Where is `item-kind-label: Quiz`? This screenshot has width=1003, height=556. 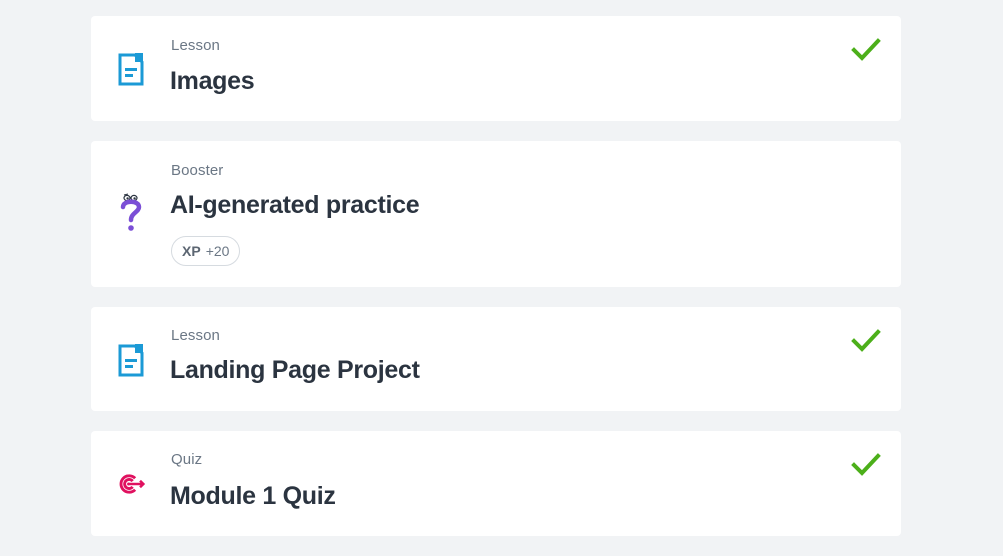 item-kind-label: Quiz is located at coordinates (187, 459).